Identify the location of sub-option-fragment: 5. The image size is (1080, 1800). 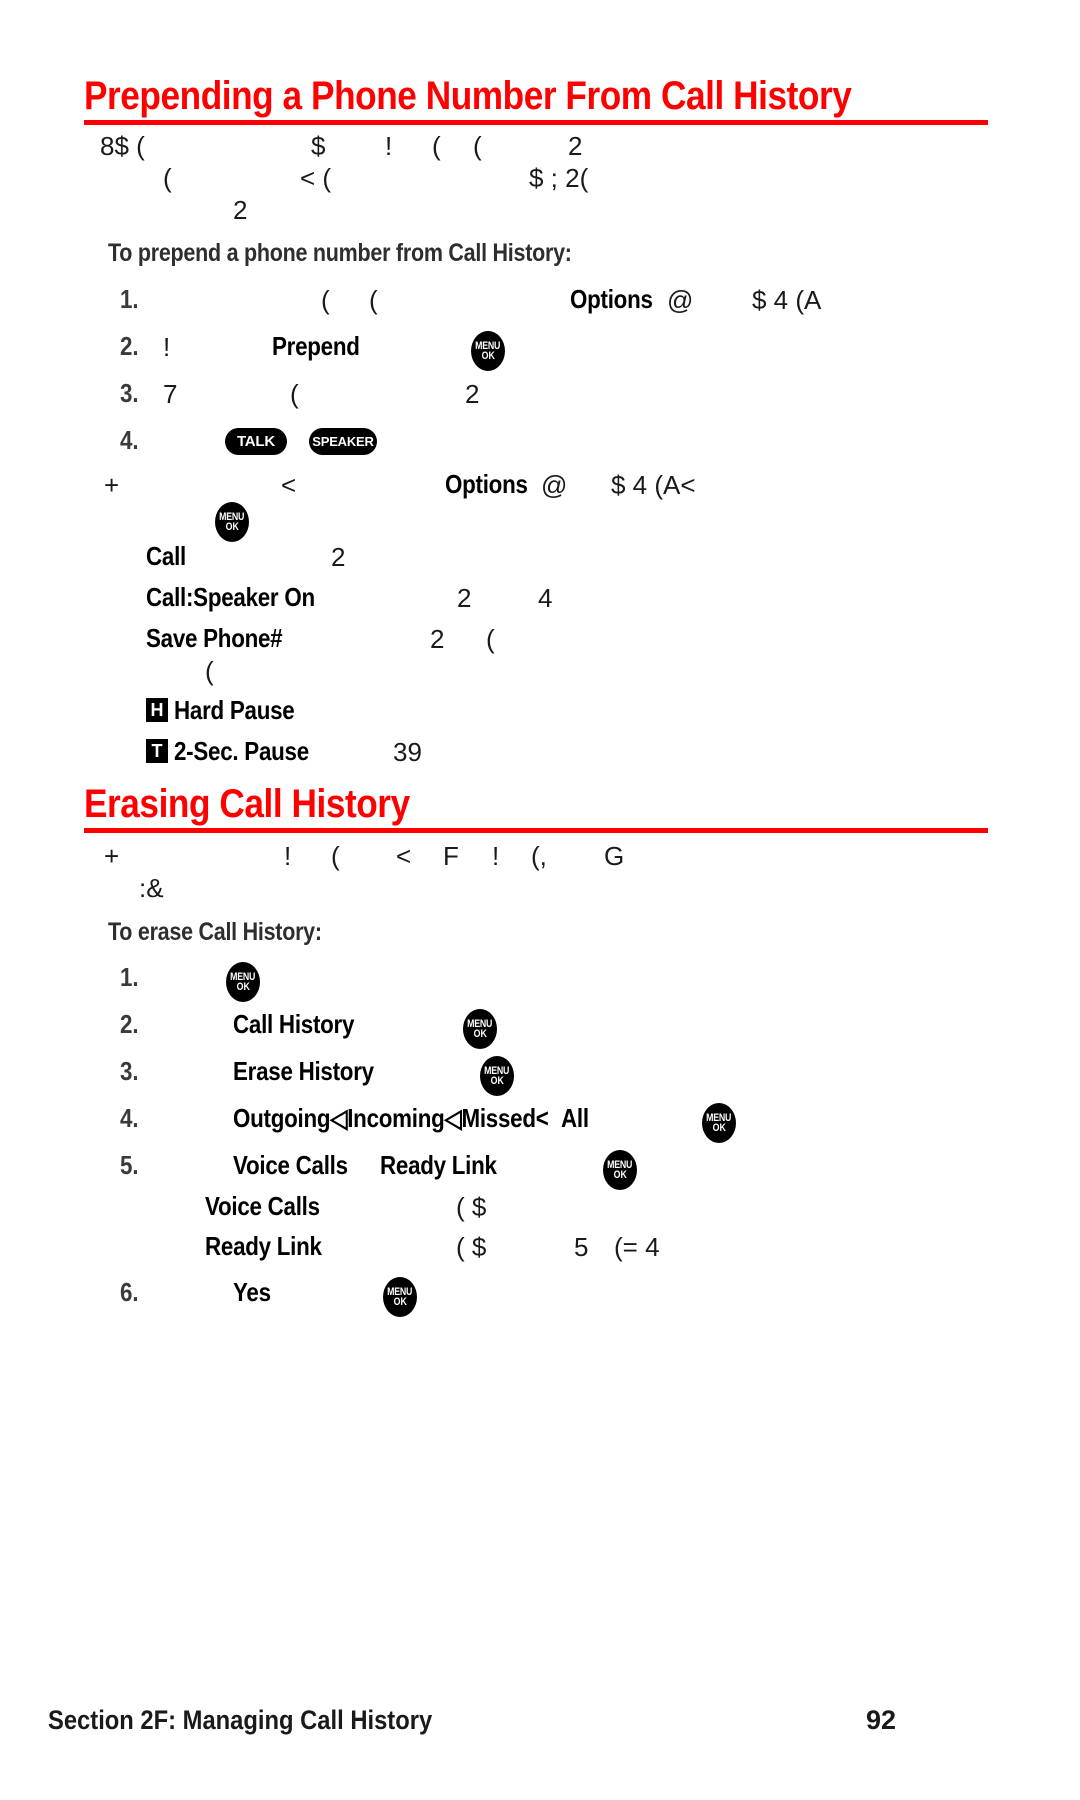
(581, 1247).